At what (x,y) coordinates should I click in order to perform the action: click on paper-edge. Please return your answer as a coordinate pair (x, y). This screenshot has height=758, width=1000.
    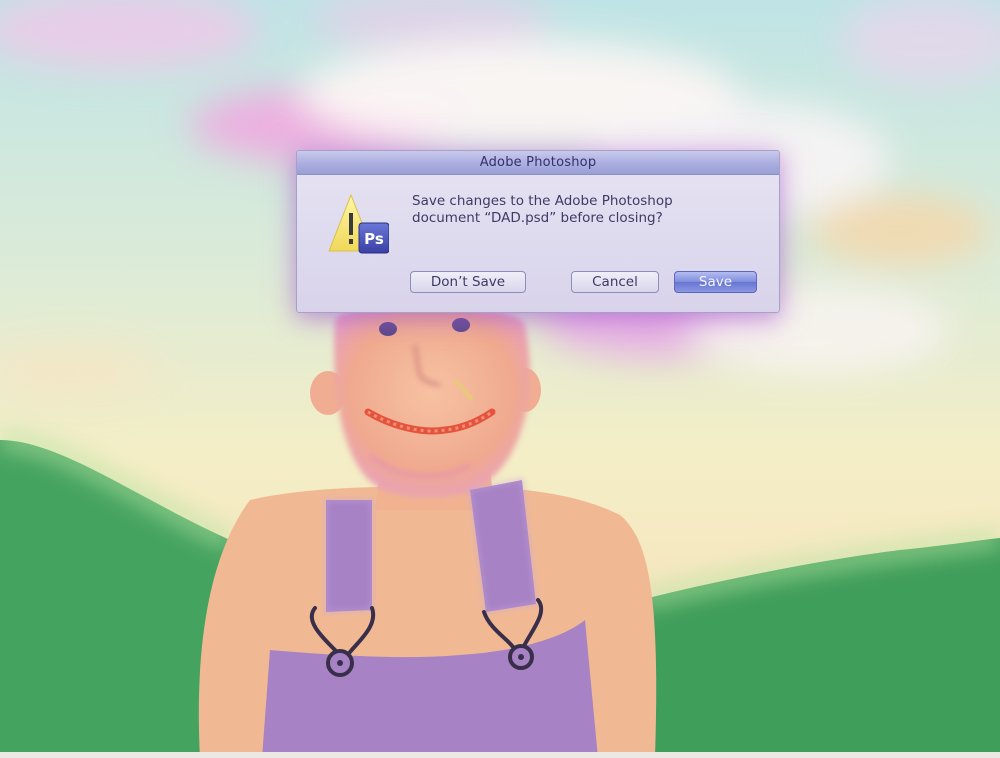
    Looking at the image, I should click on (500, 755).